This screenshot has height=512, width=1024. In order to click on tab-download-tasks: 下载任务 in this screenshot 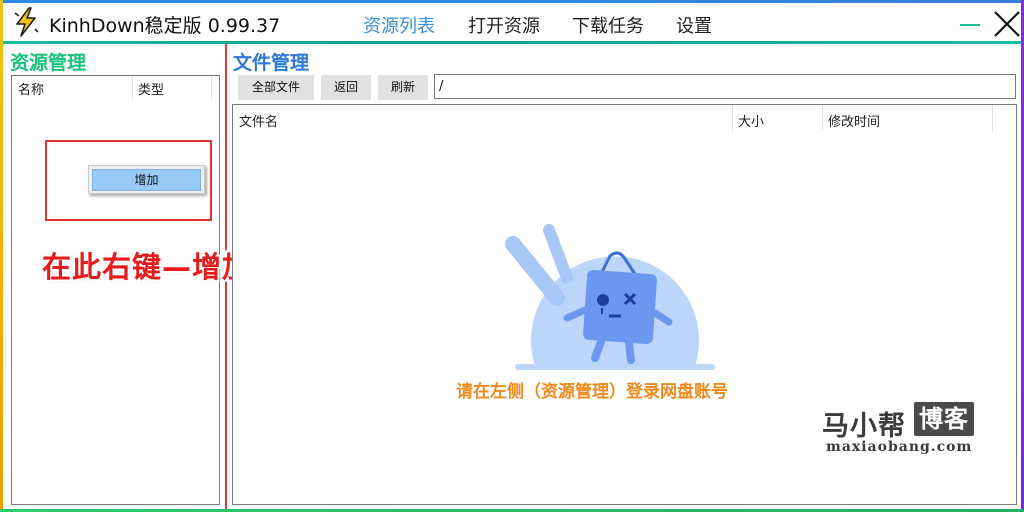, I will do `click(608, 25)`.